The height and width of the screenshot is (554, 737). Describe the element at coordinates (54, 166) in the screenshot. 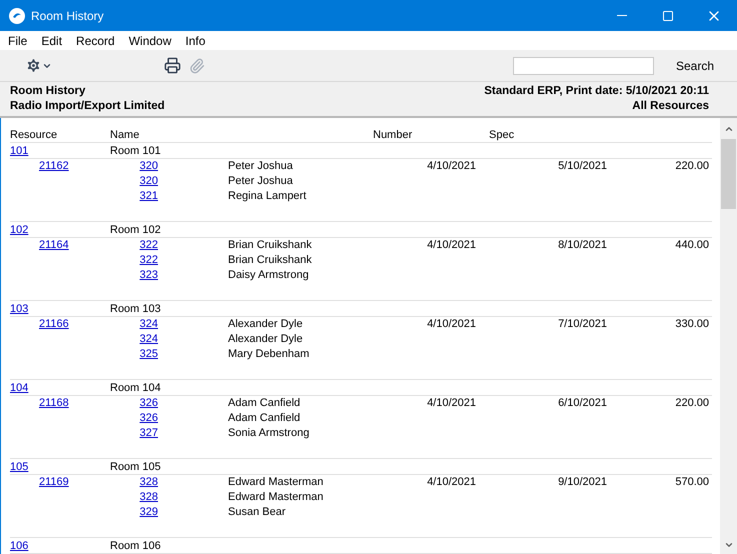

I see `reservation-link: 21162` at that location.